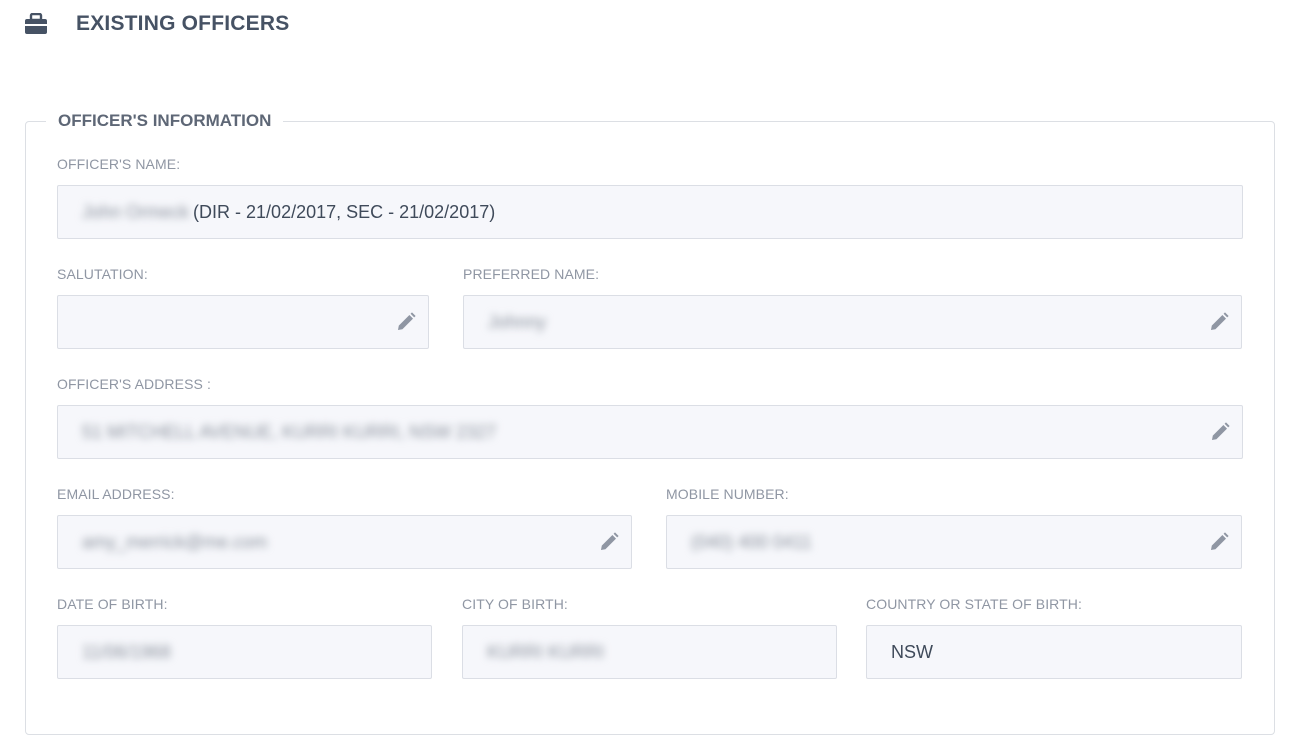 The width and height of the screenshot is (1297, 753). Describe the element at coordinates (531, 274) in the screenshot. I see `preferred-name-label: PREFERRED NAME:` at that location.